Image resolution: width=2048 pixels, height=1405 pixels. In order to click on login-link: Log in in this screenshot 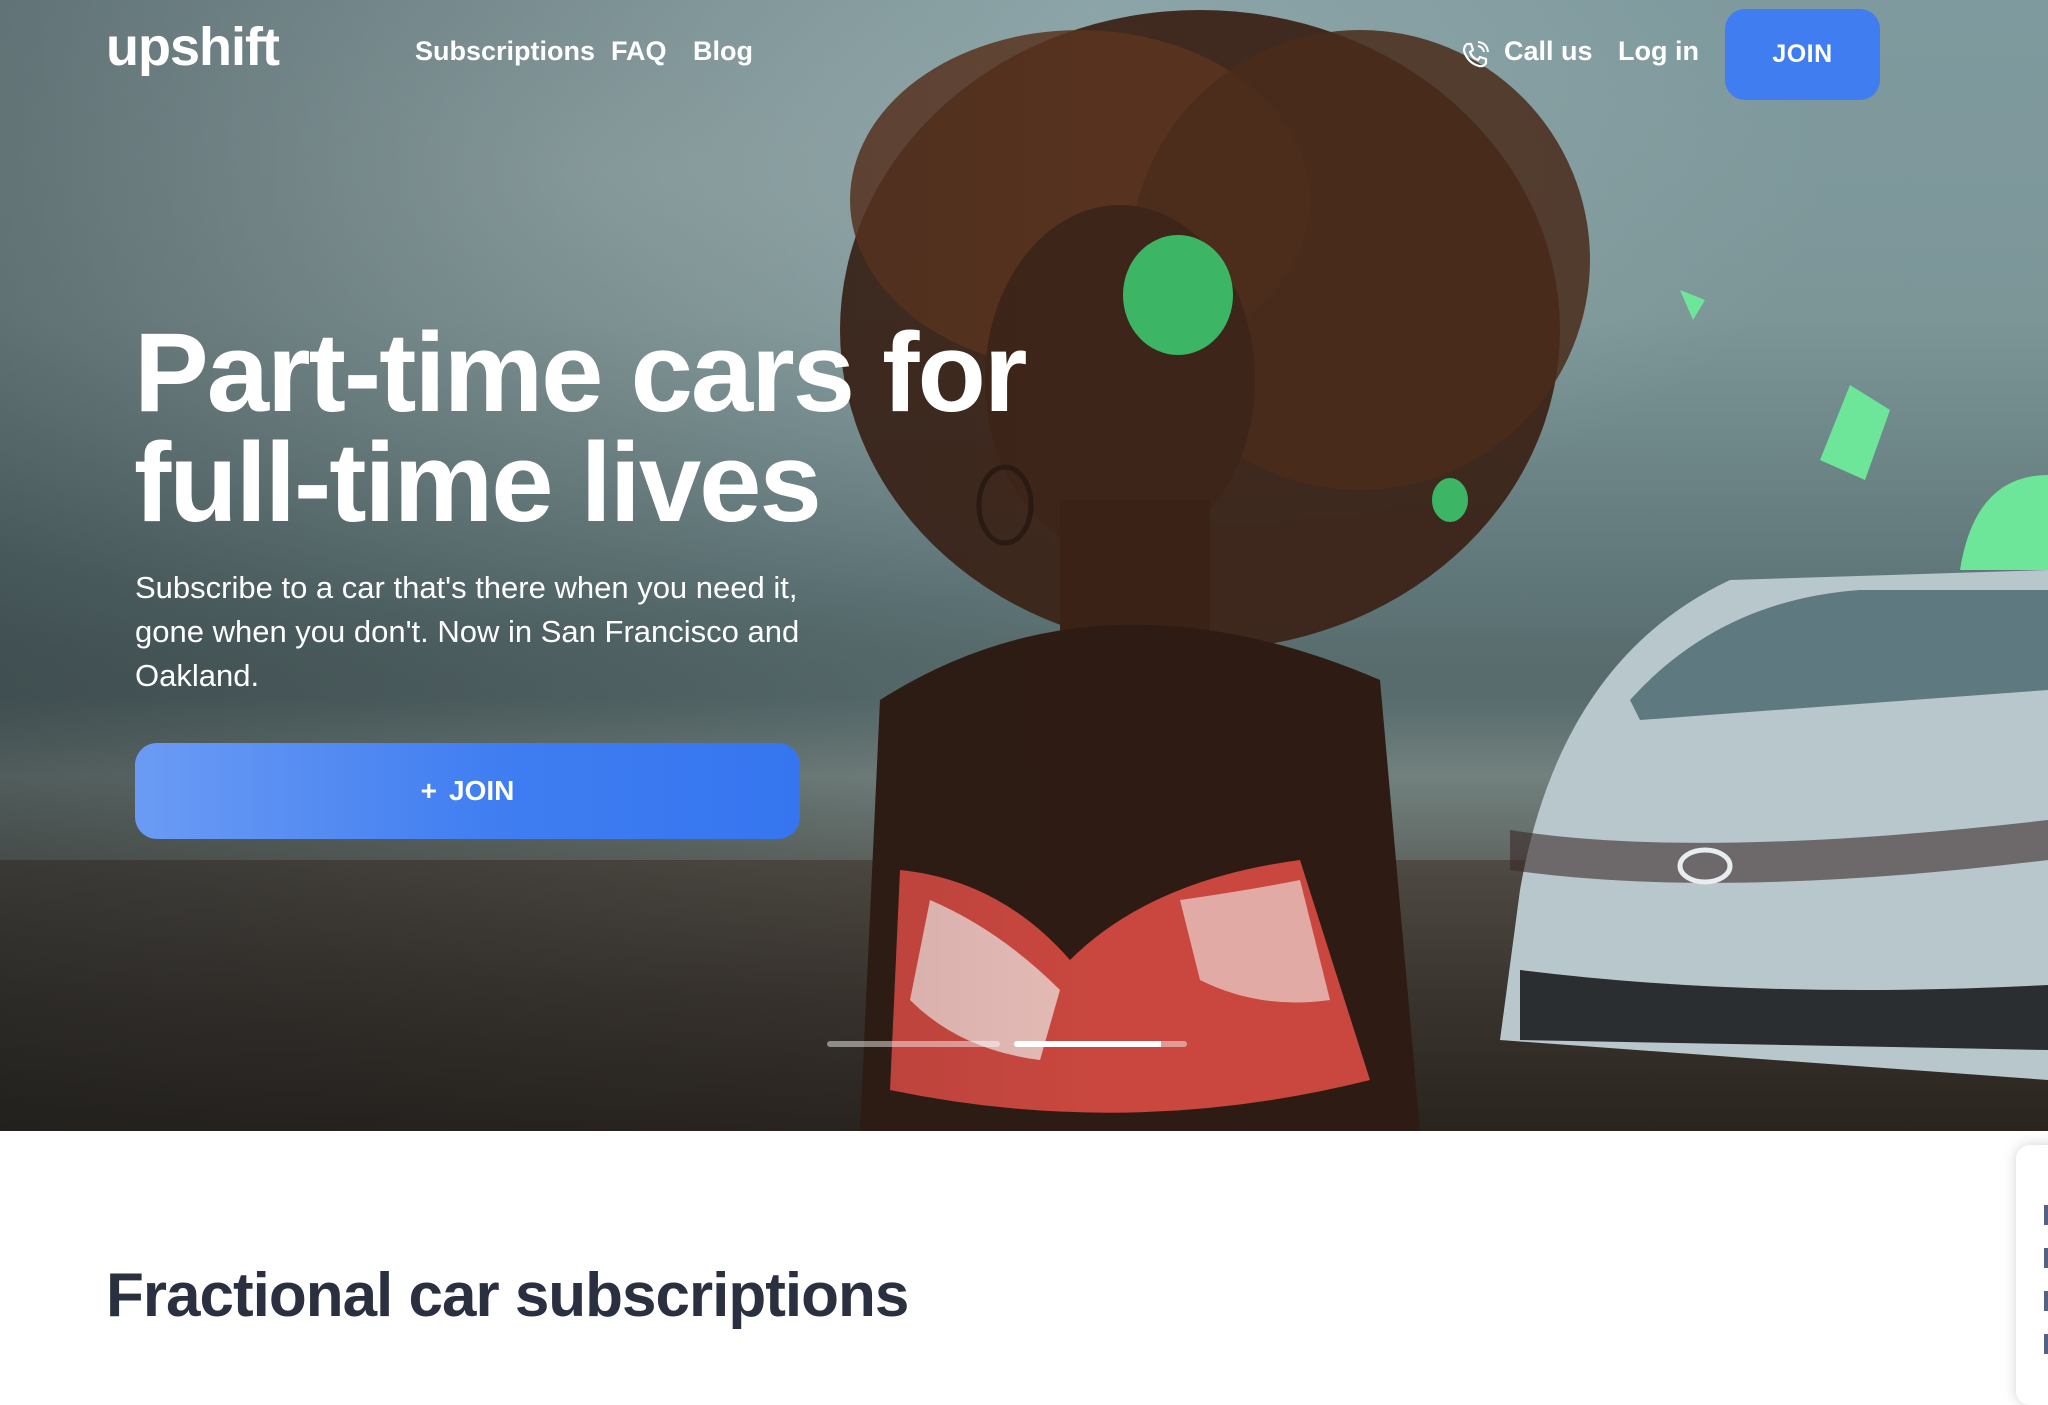, I will do `click(1658, 51)`.